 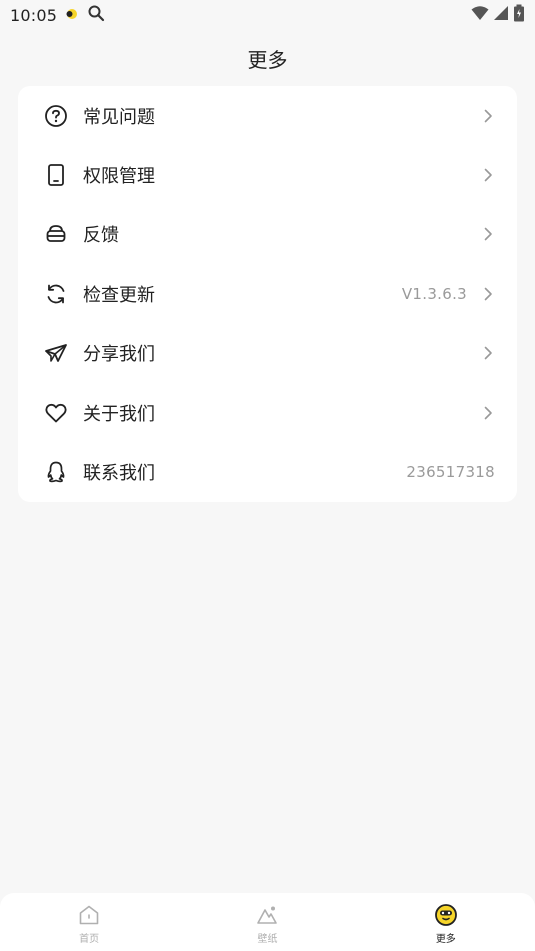 I want to click on menu-item-permissions: 权限管理, so click(x=267, y=174).